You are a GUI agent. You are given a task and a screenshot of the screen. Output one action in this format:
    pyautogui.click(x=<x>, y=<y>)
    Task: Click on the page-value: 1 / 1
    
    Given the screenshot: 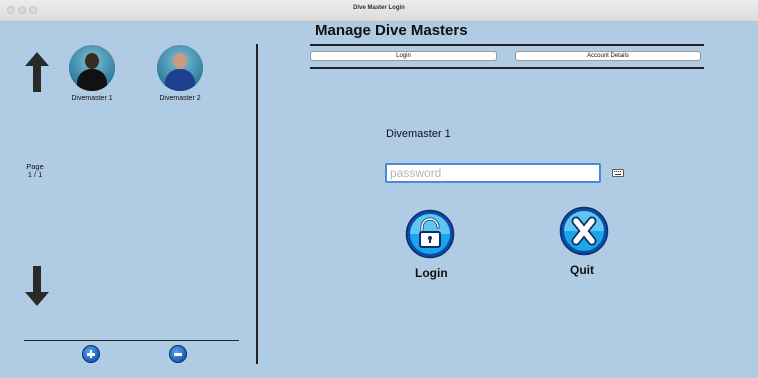 What is the action you would take?
    pyautogui.click(x=35, y=174)
    